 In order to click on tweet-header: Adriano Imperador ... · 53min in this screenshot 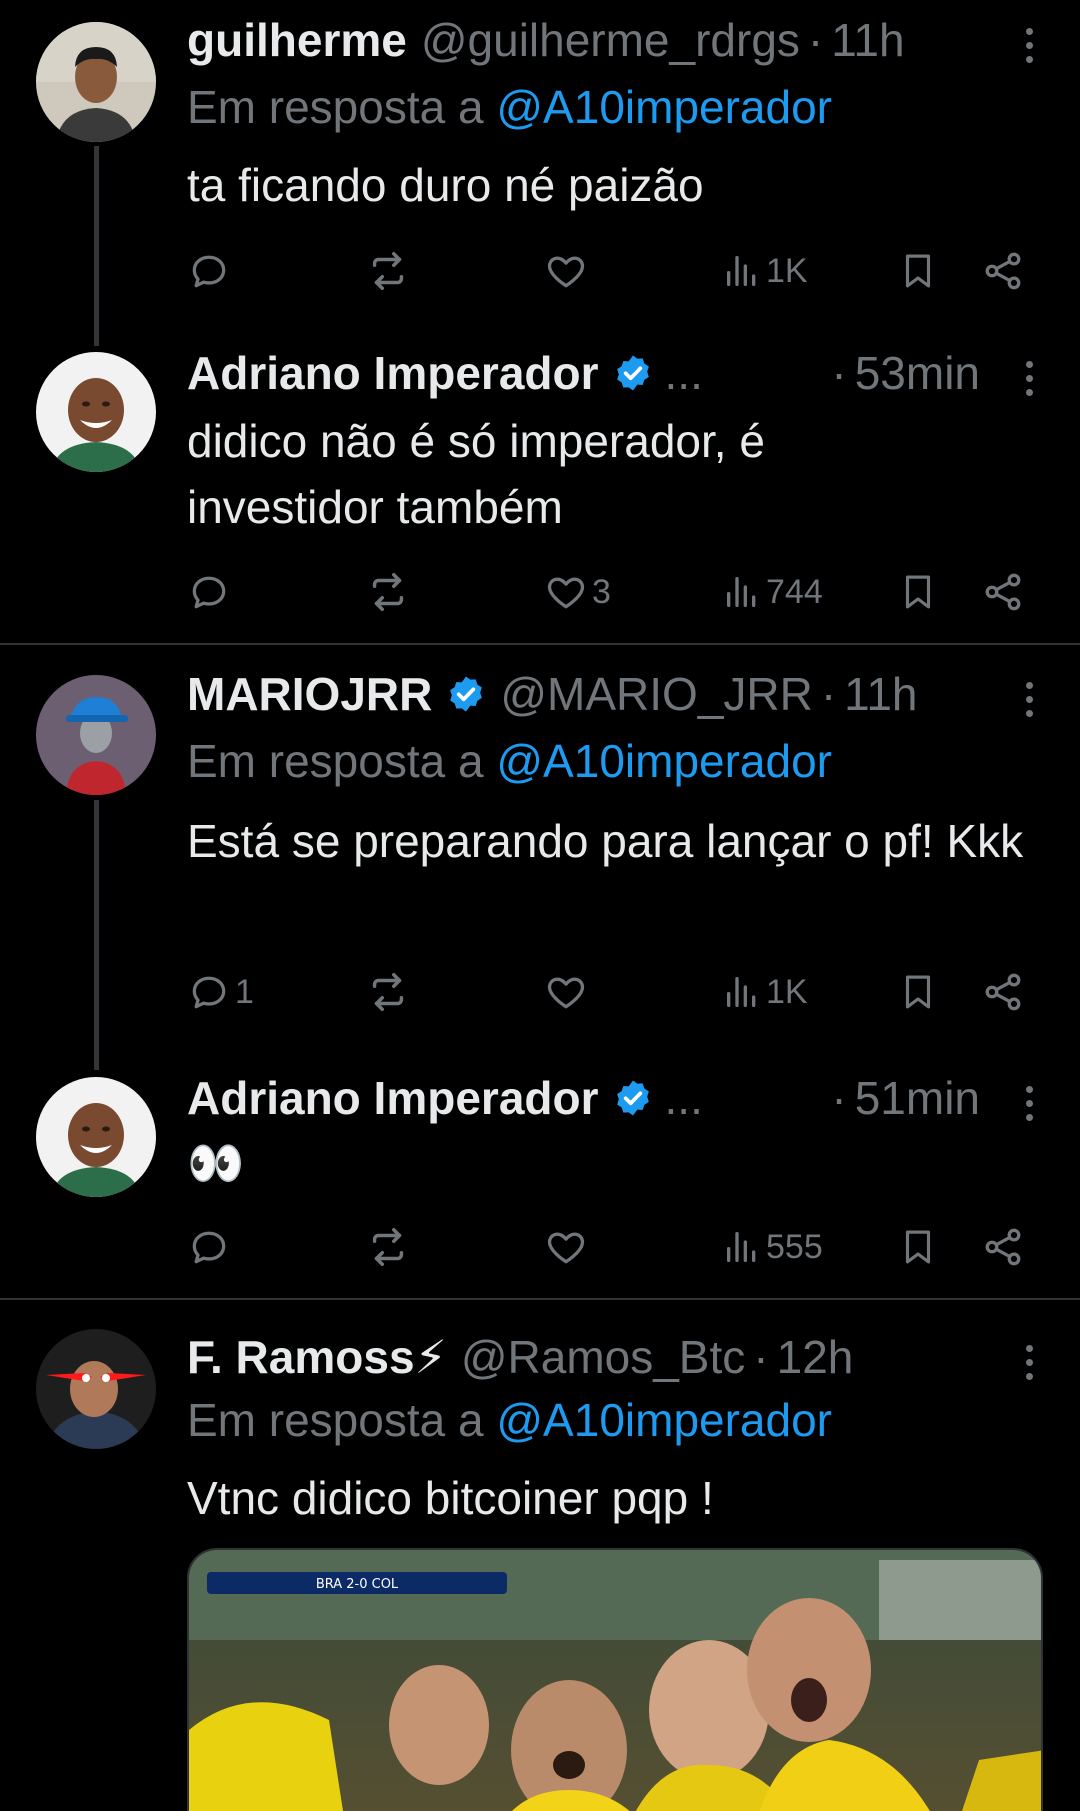, I will do `click(583, 373)`.